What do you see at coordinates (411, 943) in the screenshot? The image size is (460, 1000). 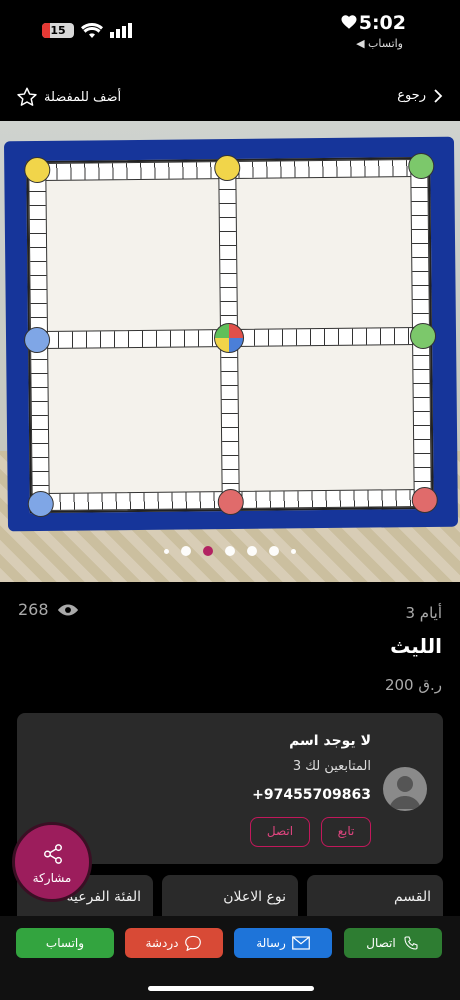 I see `phone-icon` at bounding box center [411, 943].